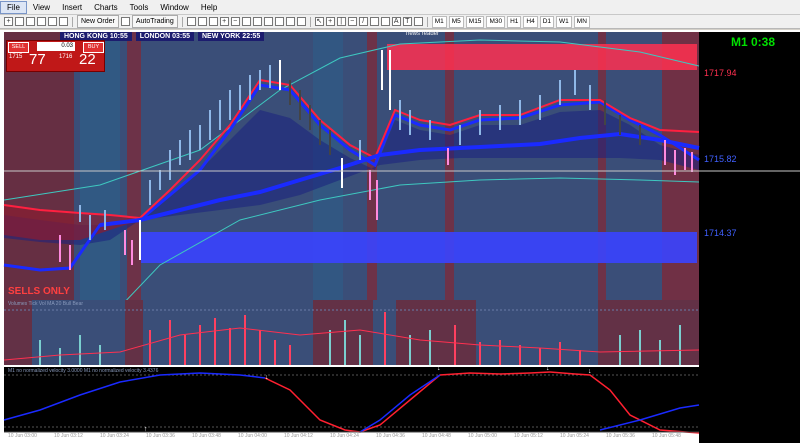 The image size is (800, 443). What do you see at coordinates (114, 436) in the screenshot?
I see `time-axis-label: 10 Jun 03:24` at bounding box center [114, 436].